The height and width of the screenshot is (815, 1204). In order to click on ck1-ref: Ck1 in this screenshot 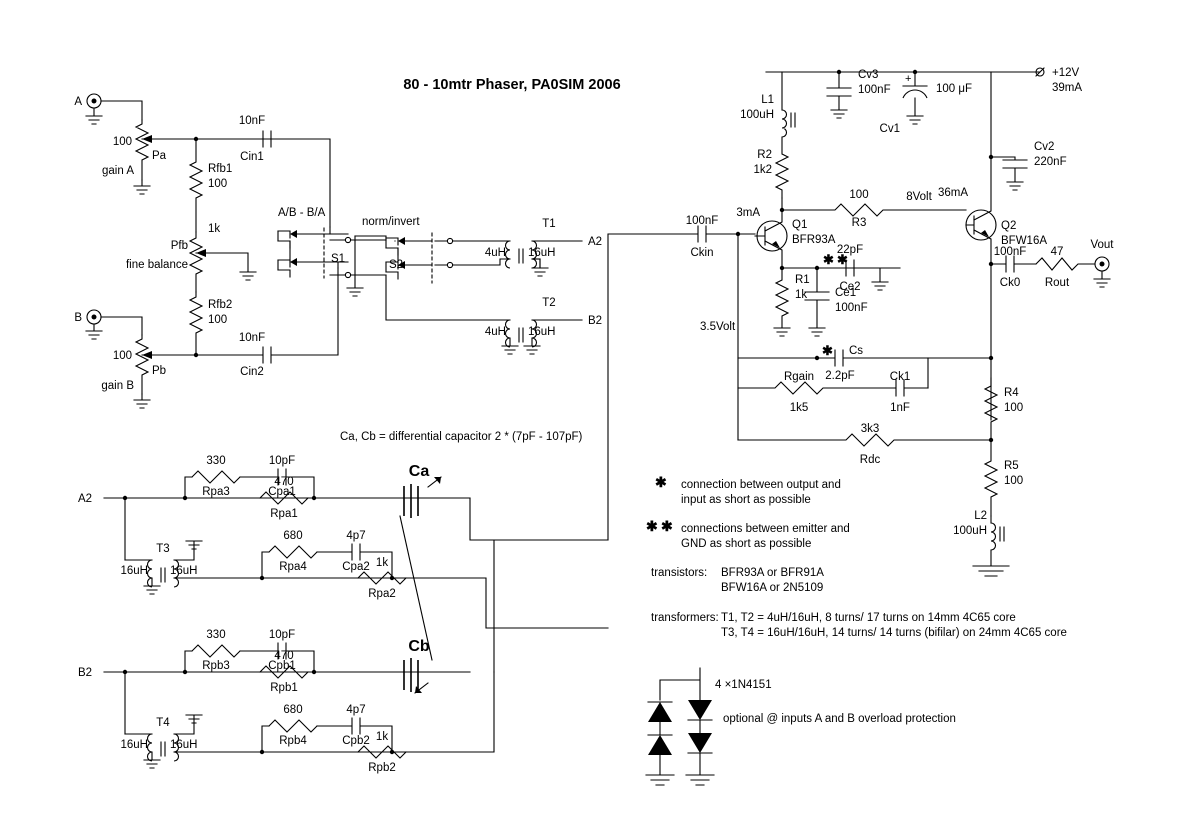, I will do `click(900, 377)`.